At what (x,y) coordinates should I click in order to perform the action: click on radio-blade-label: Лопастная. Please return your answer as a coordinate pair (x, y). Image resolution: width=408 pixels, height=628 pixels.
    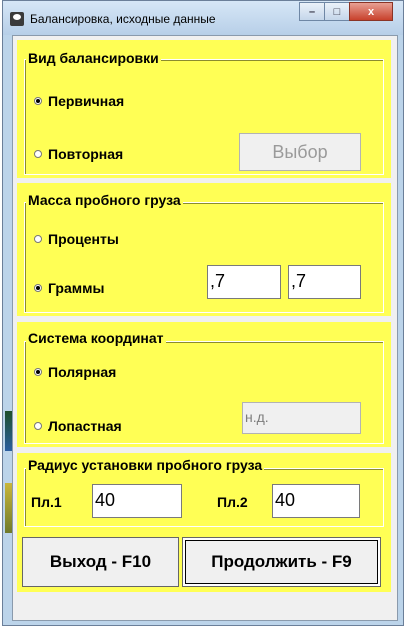
    Looking at the image, I should click on (85, 426).